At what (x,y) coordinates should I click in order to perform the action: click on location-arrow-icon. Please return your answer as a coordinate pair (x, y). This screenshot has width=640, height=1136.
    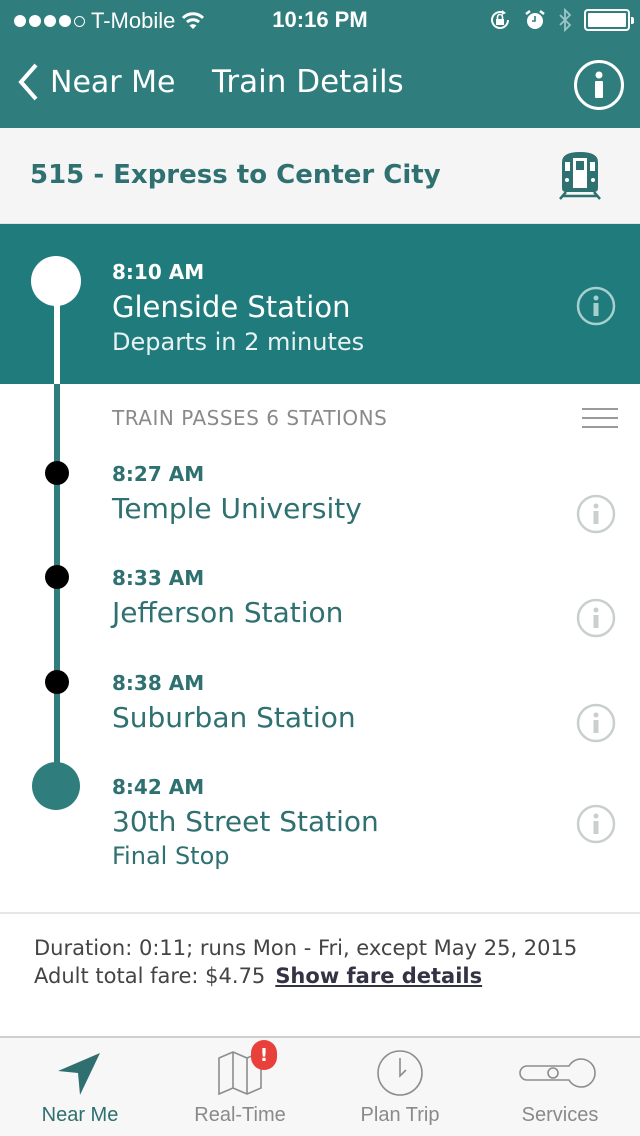
    Looking at the image, I should click on (79, 1074).